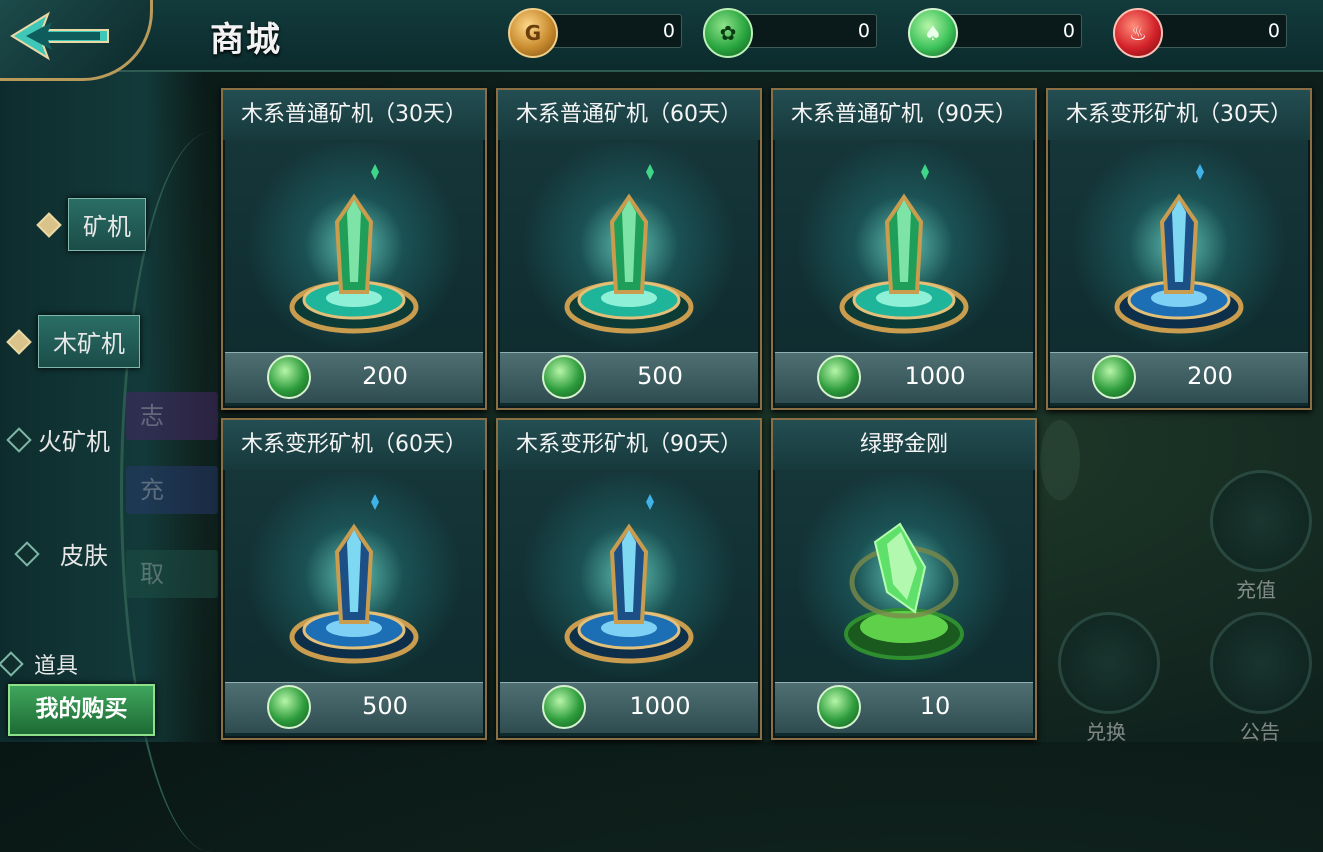 The height and width of the screenshot is (852, 1323). I want to click on notice-button, so click(1261, 663).